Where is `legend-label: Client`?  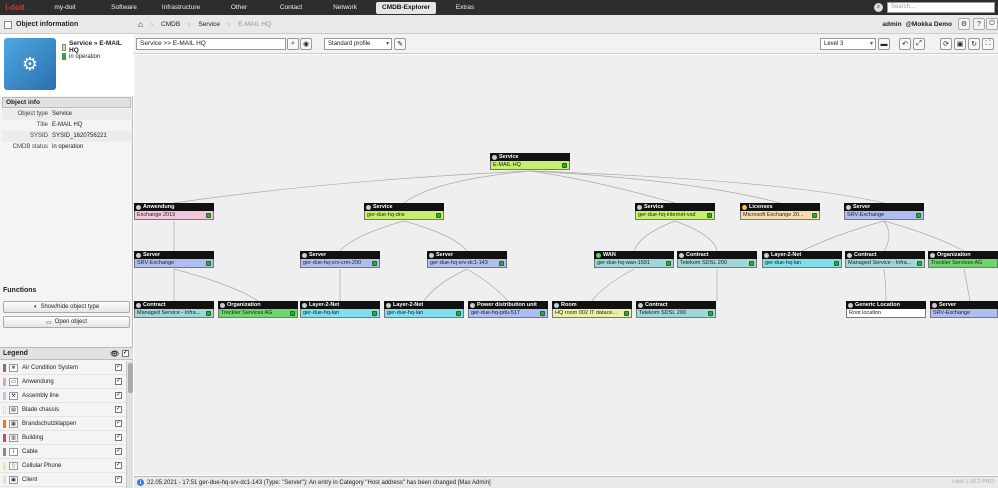 legend-label: Client is located at coordinates (30, 479).